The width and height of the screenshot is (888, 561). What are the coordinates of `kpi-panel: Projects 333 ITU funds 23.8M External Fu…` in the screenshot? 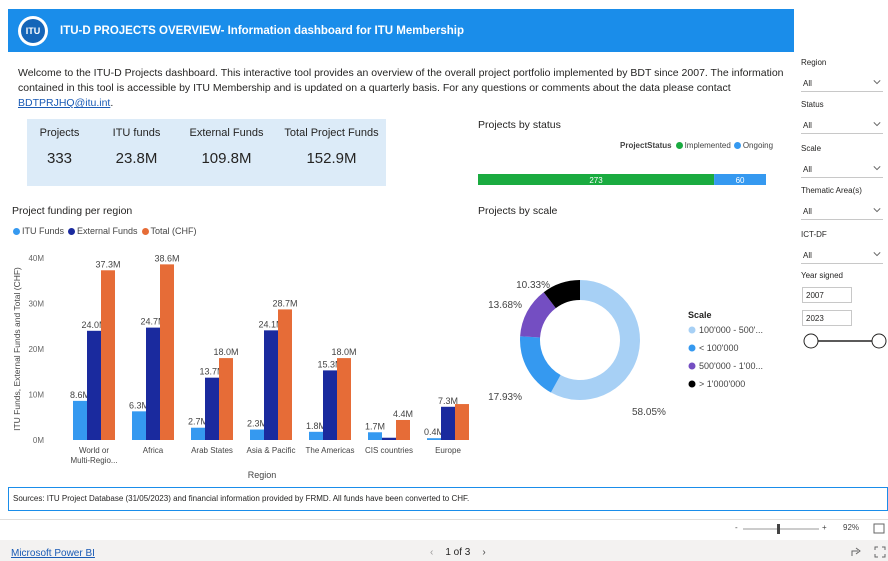 It's located at (206, 152).